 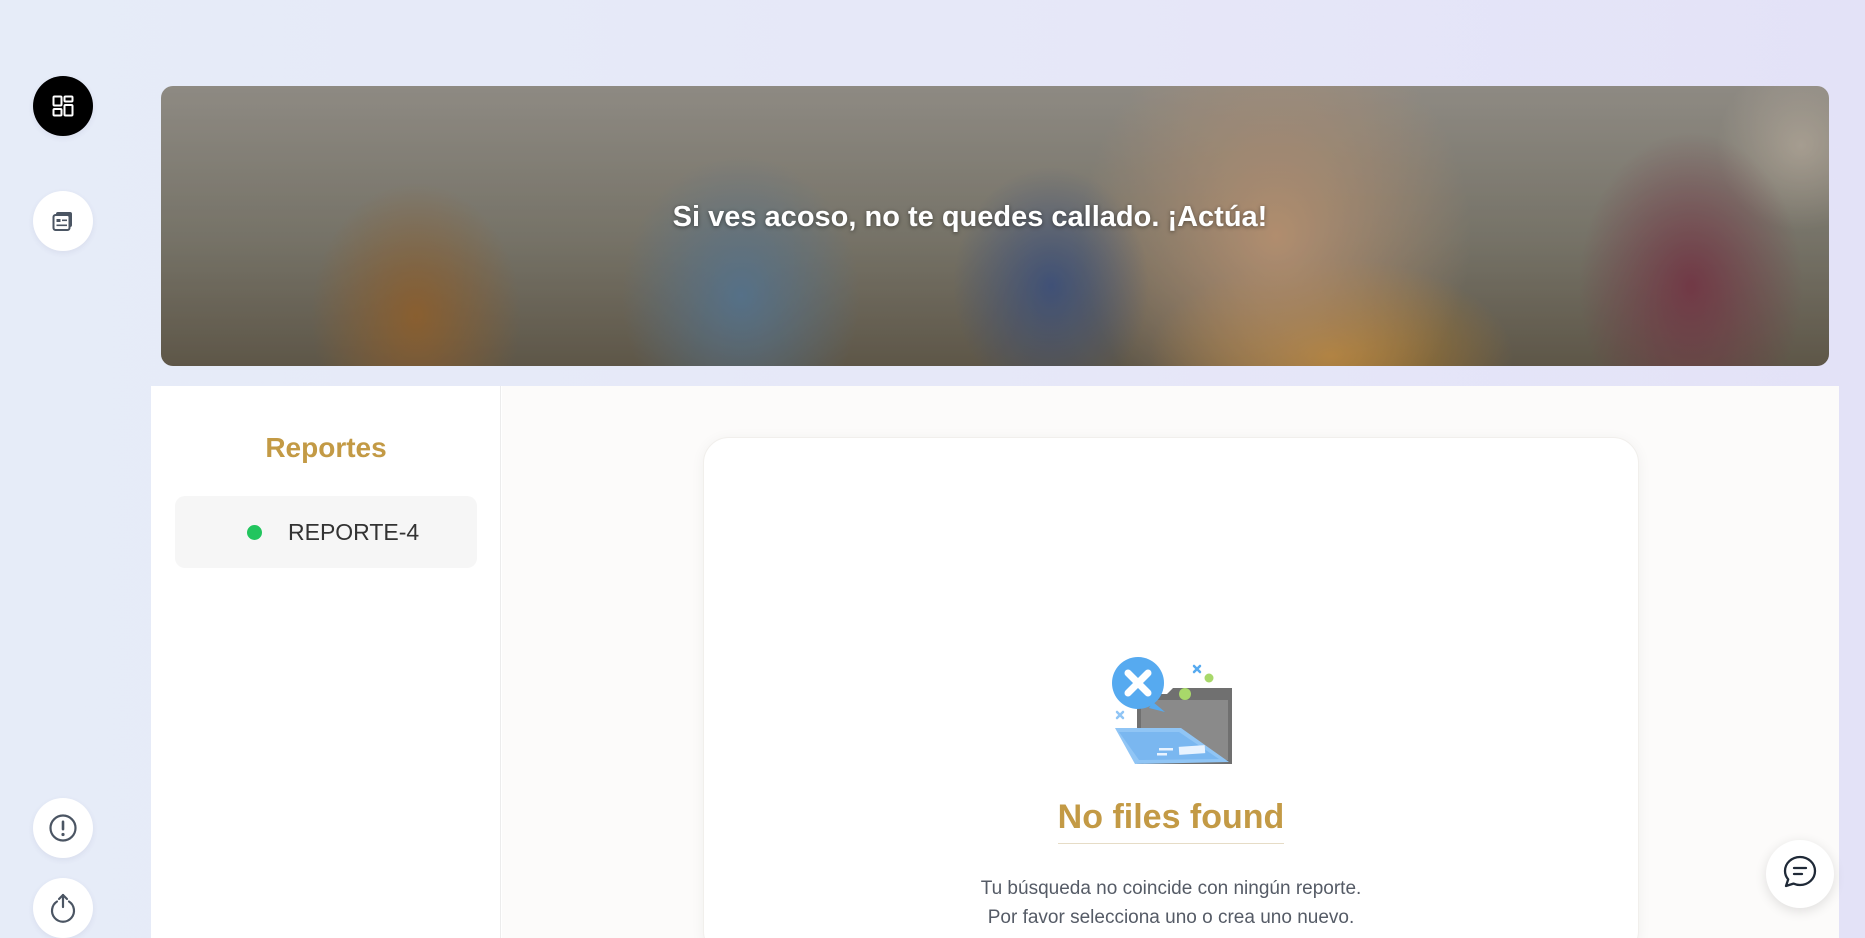 I want to click on report-list-item: REPORTE-4, so click(x=326, y=532).